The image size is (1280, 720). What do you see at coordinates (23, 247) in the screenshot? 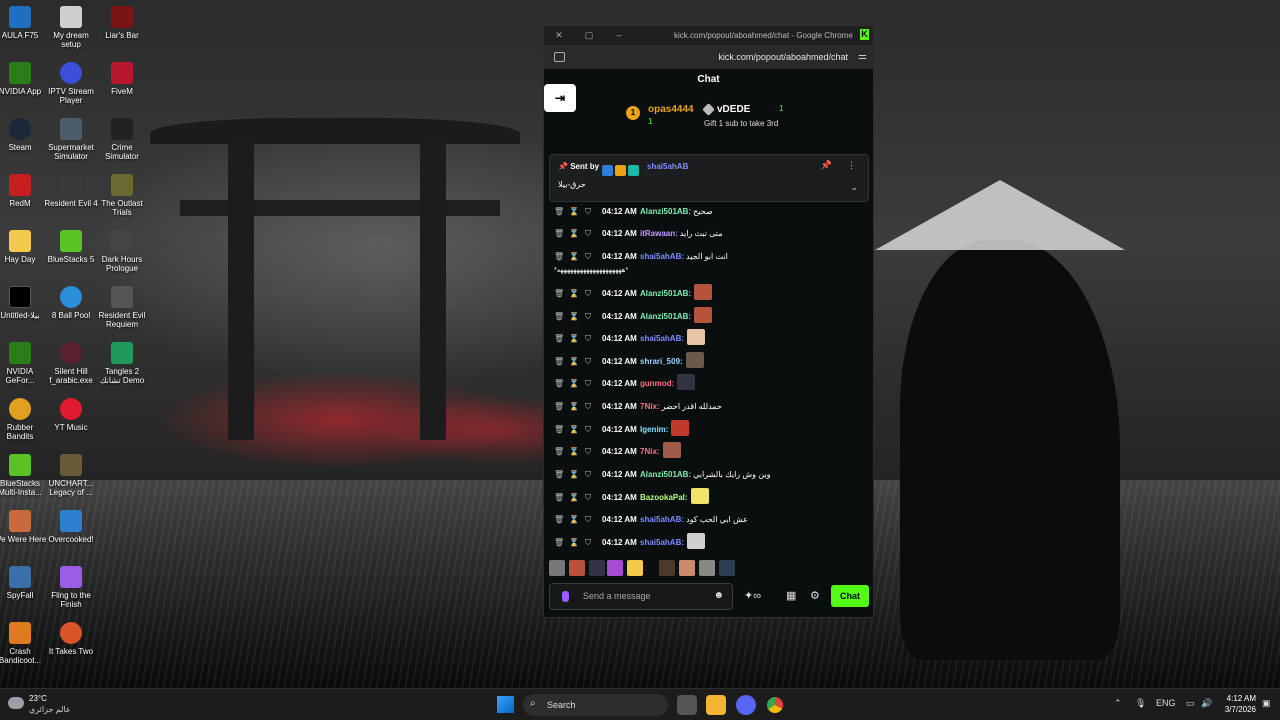
I see `desktop-icon: Hay Day` at bounding box center [23, 247].